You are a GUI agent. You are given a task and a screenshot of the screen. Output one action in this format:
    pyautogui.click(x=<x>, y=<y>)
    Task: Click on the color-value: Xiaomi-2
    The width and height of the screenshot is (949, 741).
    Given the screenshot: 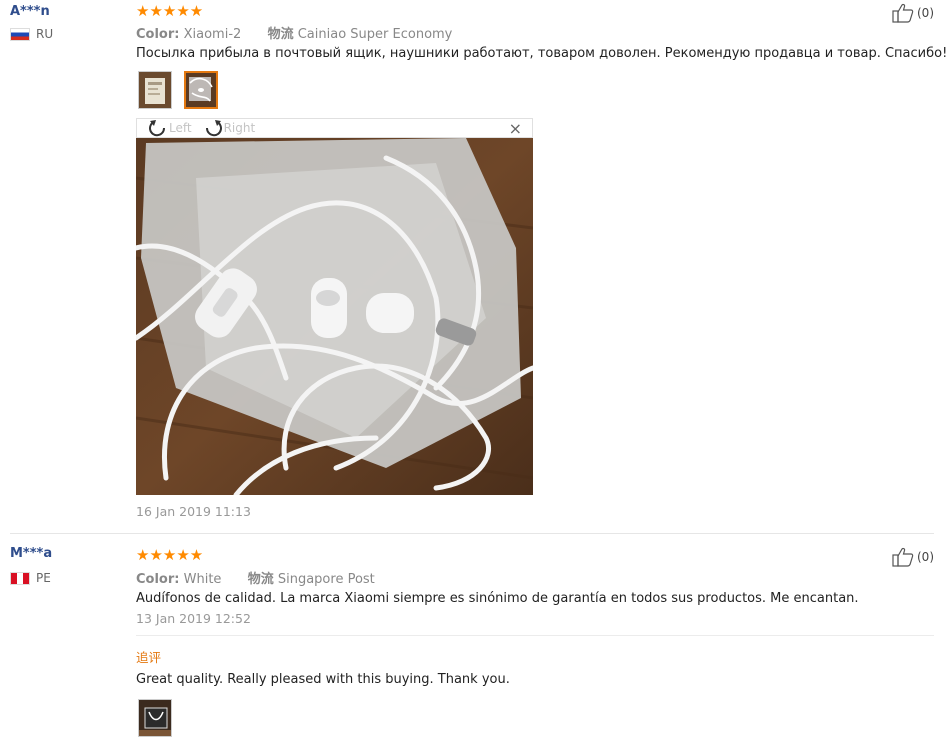 What is the action you would take?
    pyautogui.click(x=212, y=34)
    